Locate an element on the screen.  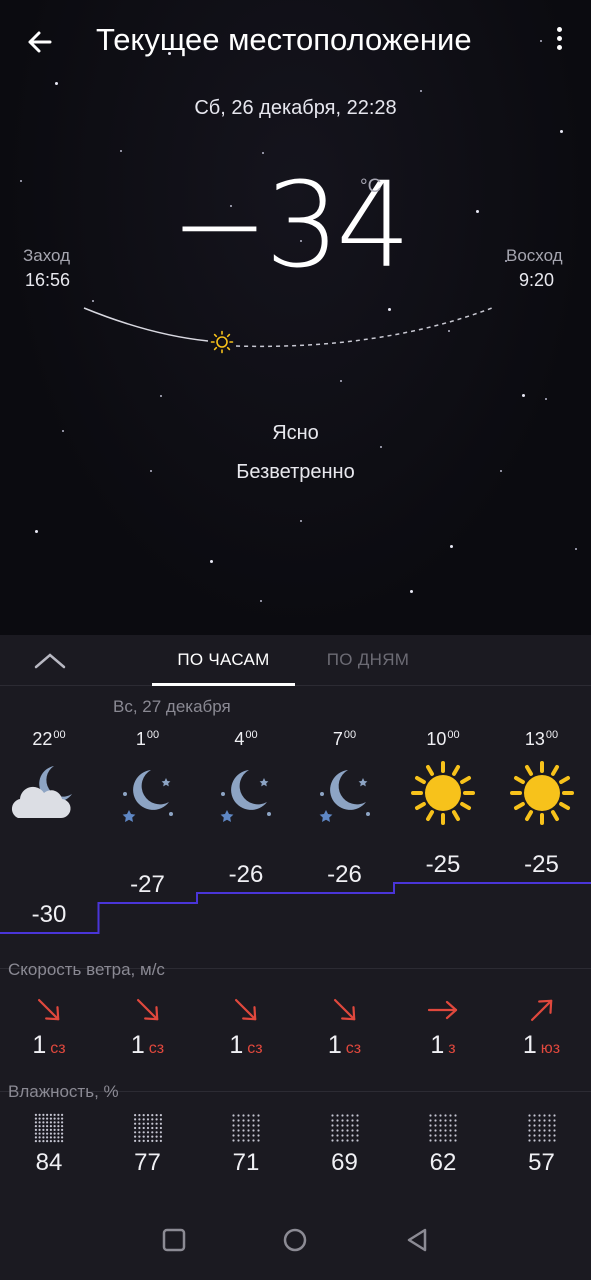
hour-label: 100 is located at coordinates (148, 739).